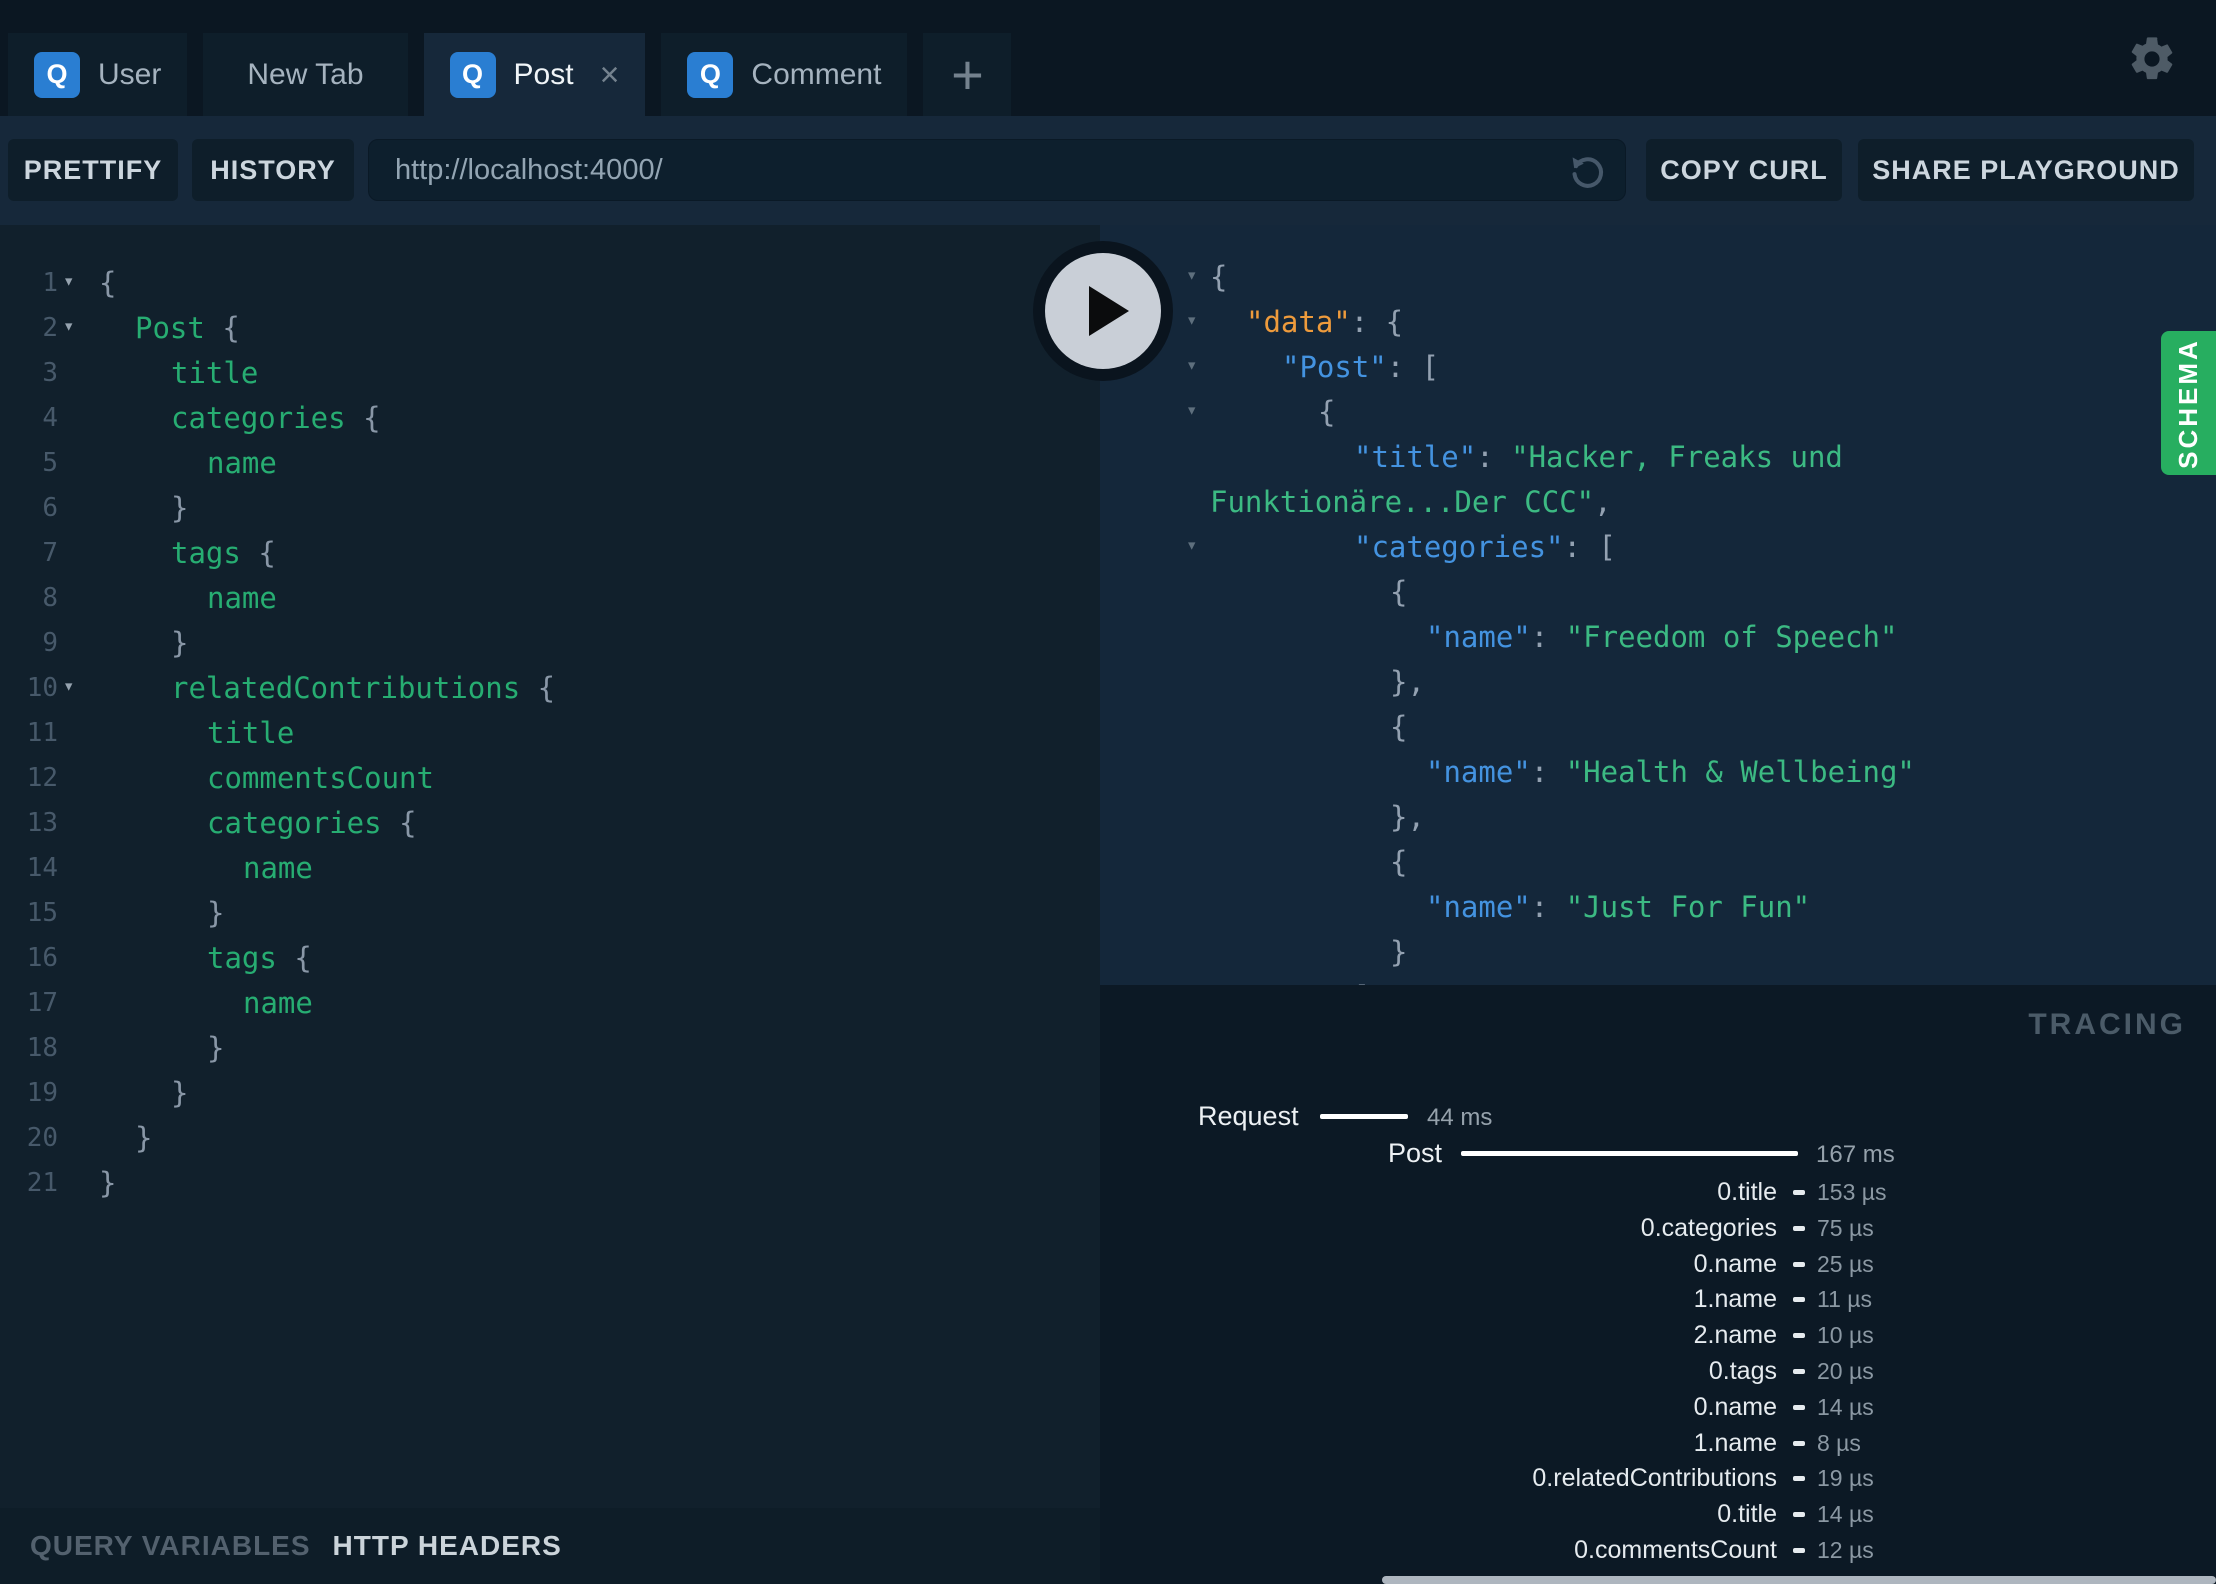 The height and width of the screenshot is (1584, 2216). What do you see at coordinates (550, 1183) in the screenshot?
I see `editor-line: 21}` at bounding box center [550, 1183].